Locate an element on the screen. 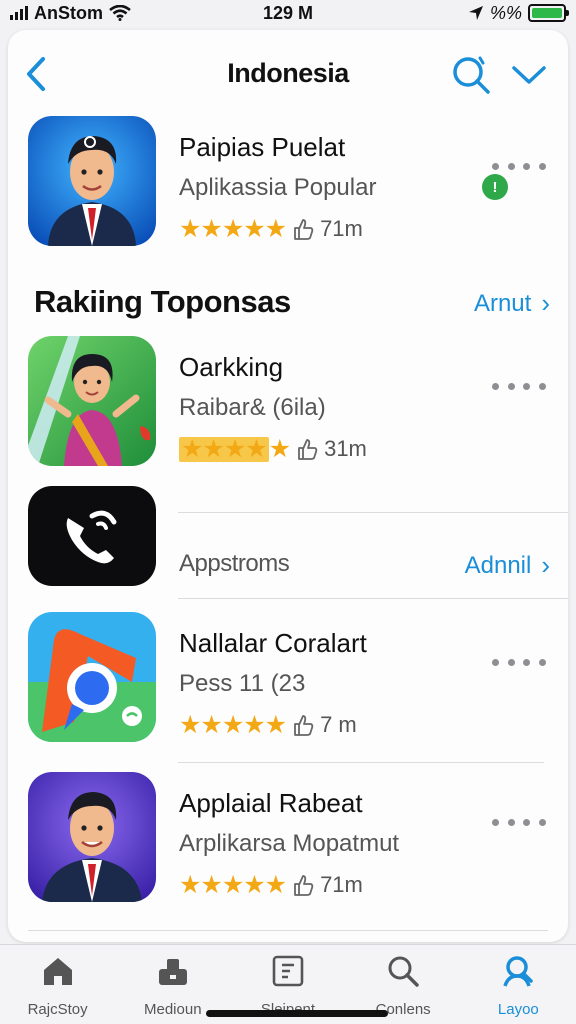 The width and height of the screenshot is (576, 1024). search-button is located at coordinates (471, 75).